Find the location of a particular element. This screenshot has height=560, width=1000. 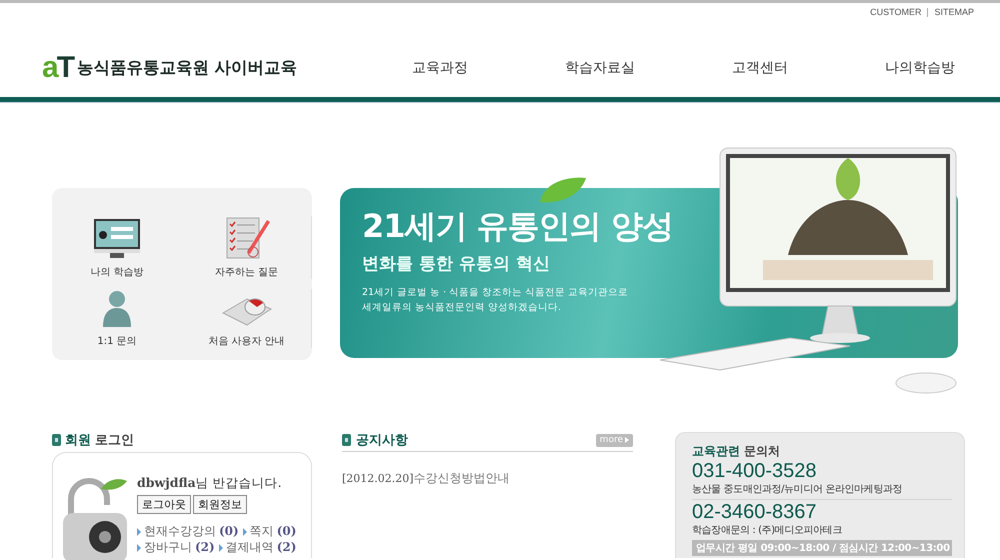

nav-link: 고객센터 is located at coordinates (760, 68).